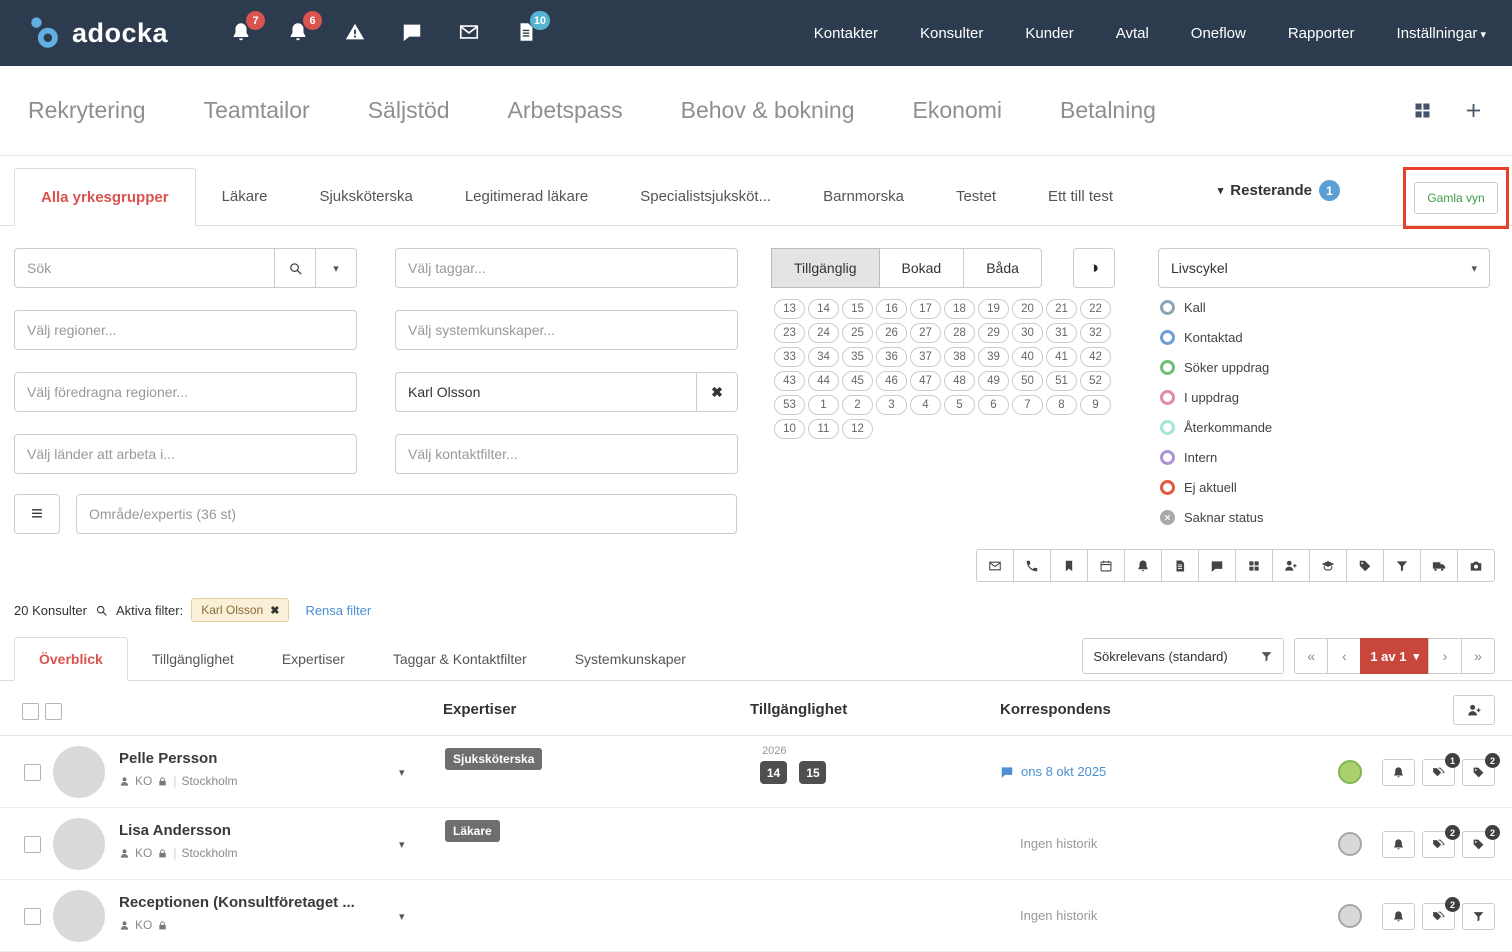 This screenshot has height=952, width=1512. Describe the element at coordinates (1478, 916) in the screenshot. I see `row-filter-button` at that location.